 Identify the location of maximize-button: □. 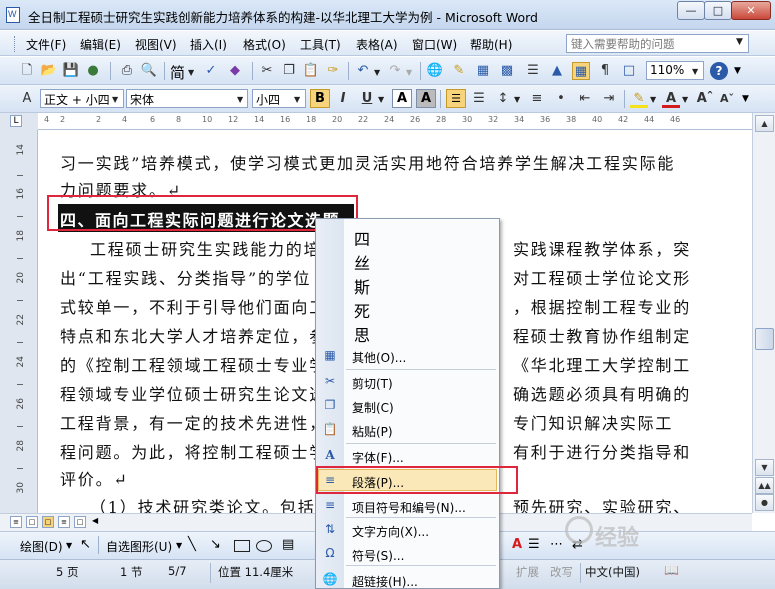
(718, 10).